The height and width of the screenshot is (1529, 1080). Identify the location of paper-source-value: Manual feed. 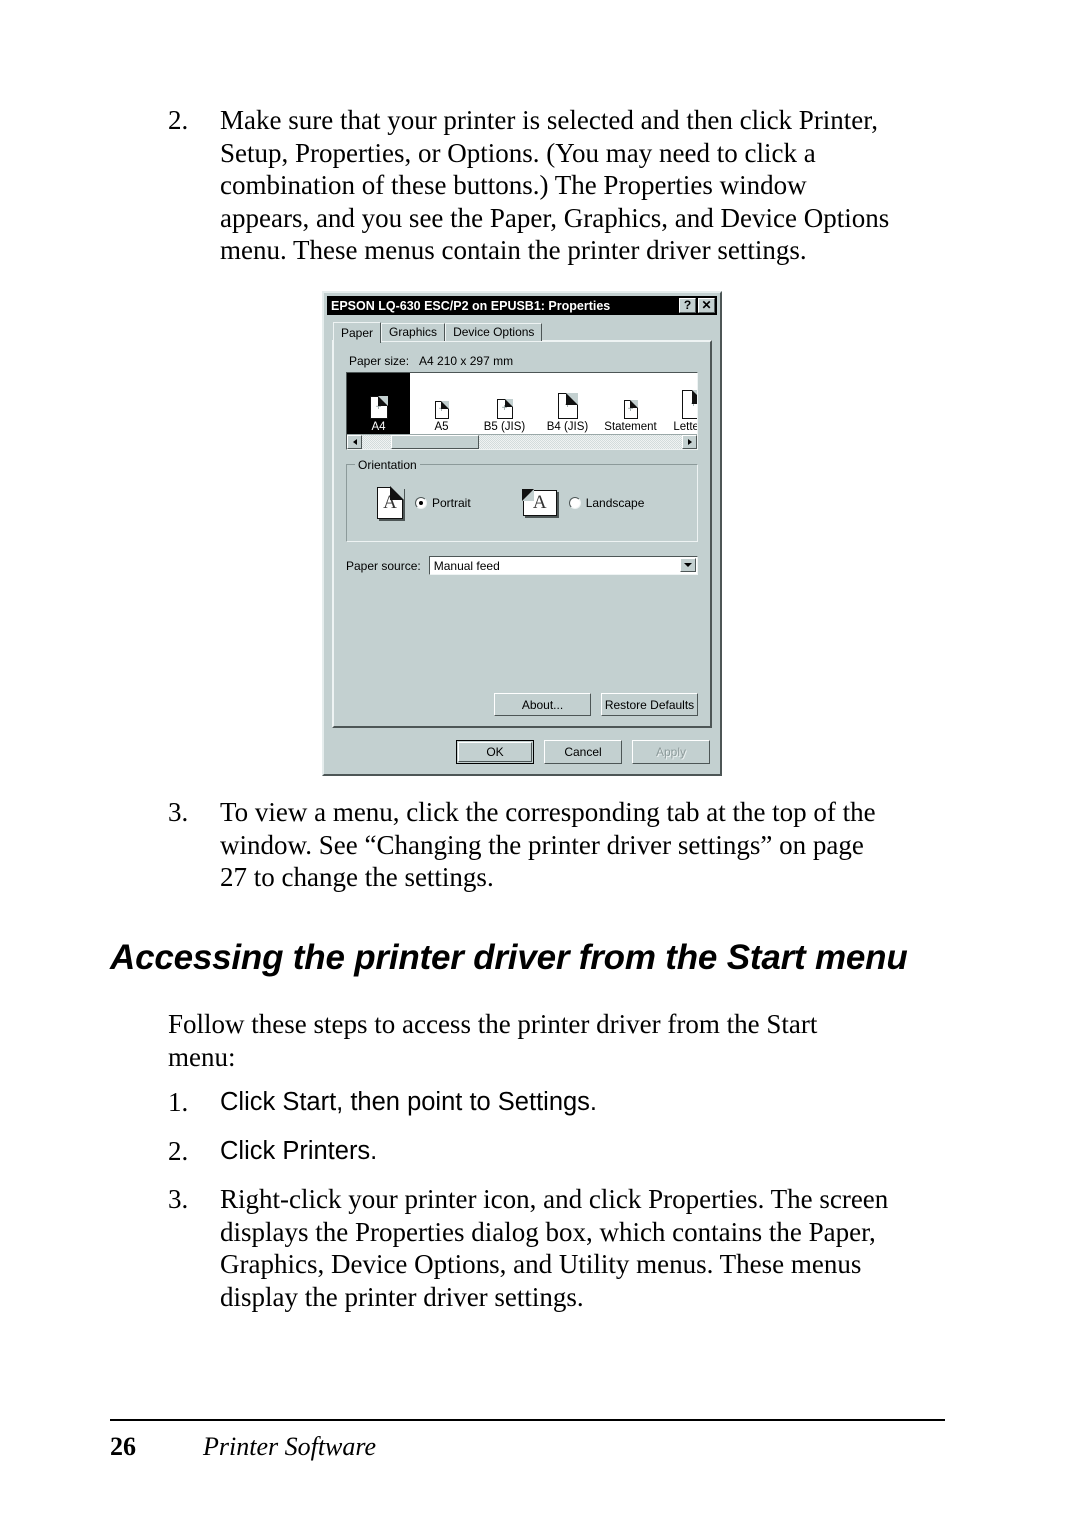
(466, 565).